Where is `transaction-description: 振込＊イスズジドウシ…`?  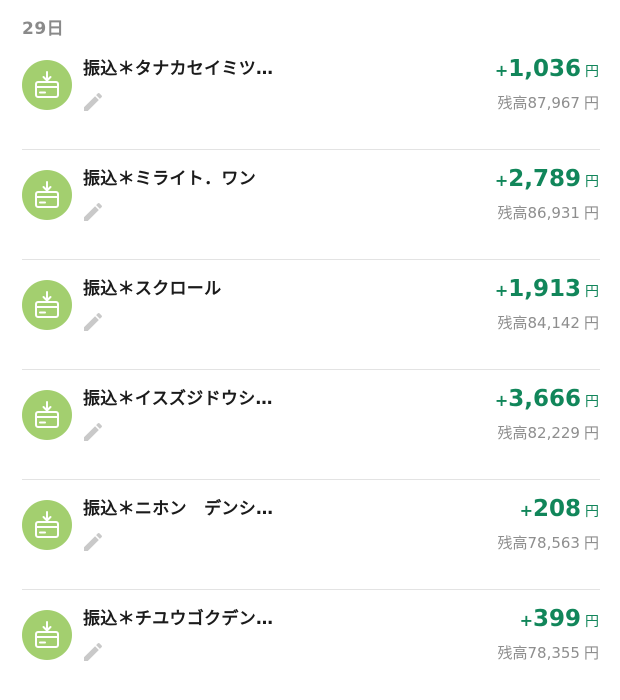
transaction-description: 振込＊イスズジドウシ… is located at coordinates (178, 399).